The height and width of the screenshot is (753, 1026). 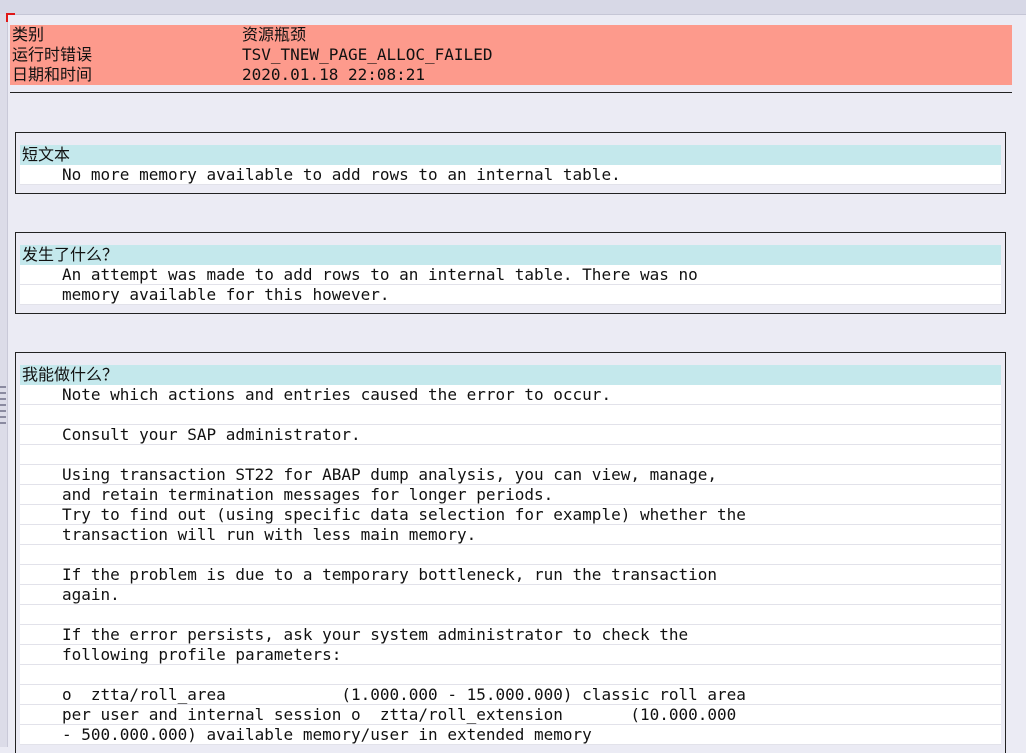 What do you see at coordinates (3, 406) in the screenshot?
I see `resize-grip-icon` at bounding box center [3, 406].